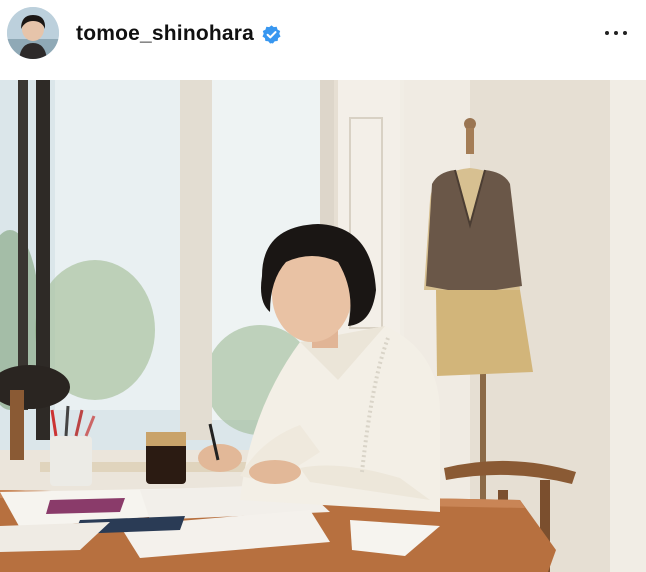  Describe the element at coordinates (165, 34) in the screenshot. I see `username-link: tomoe_shinohara` at that location.